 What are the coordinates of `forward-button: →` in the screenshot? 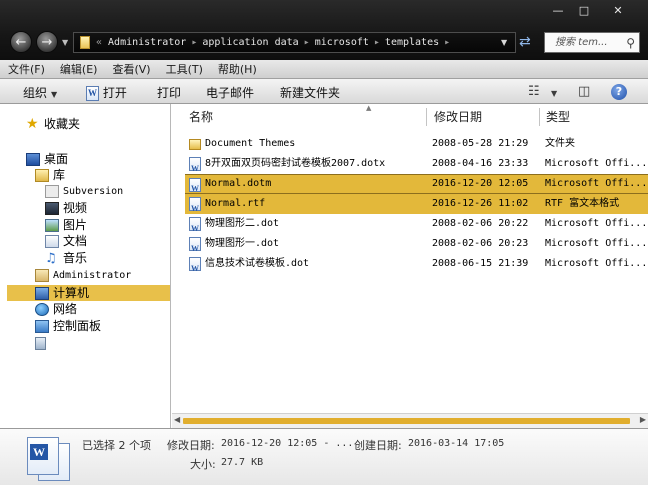 It's located at (47, 42).